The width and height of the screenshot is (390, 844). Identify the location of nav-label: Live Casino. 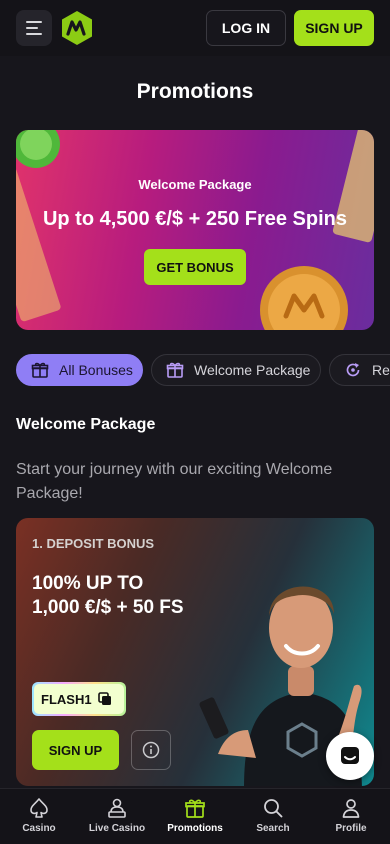
(117, 828).